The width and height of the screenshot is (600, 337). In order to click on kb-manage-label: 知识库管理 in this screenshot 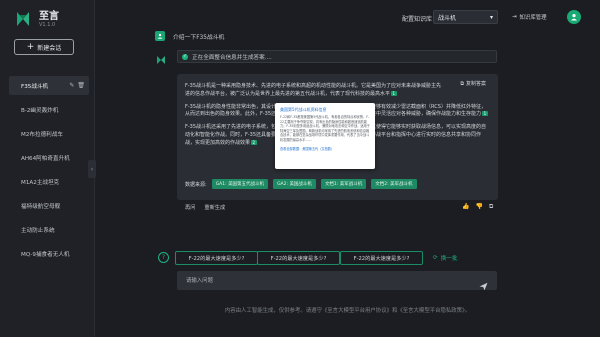, I will do `click(533, 18)`.